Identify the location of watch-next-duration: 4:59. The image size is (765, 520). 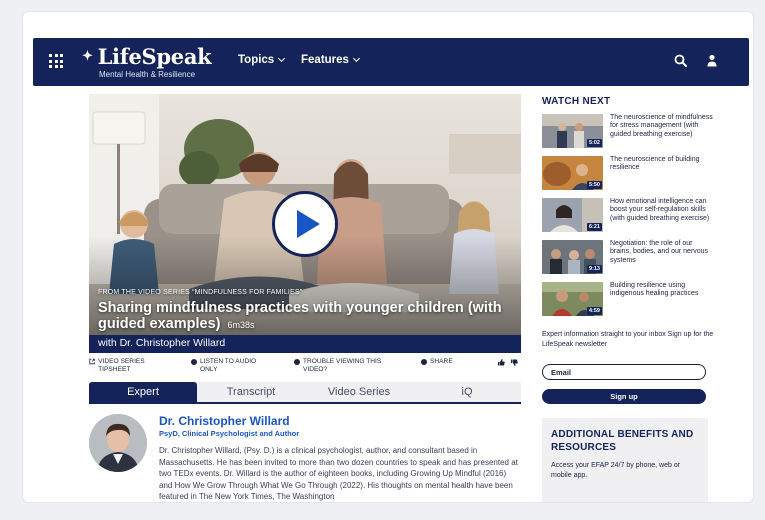
(594, 311).